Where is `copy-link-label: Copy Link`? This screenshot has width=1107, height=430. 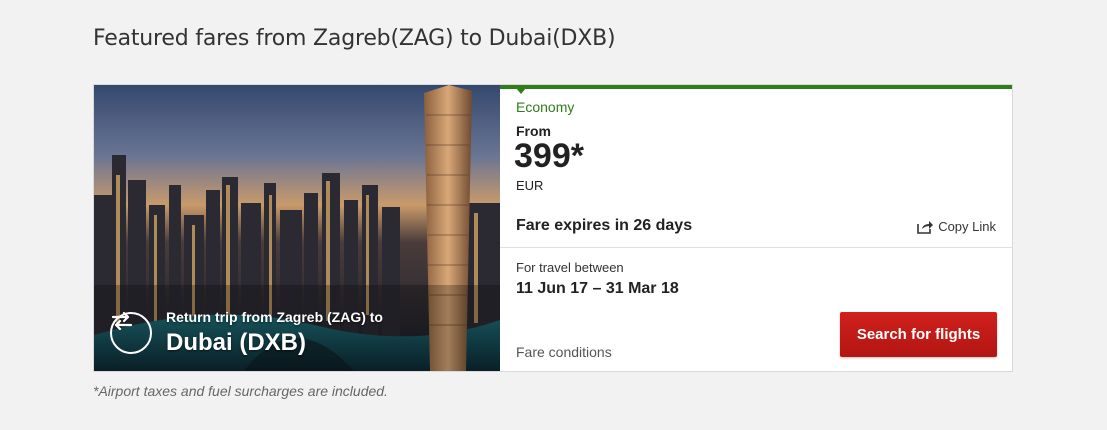 copy-link-label: Copy Link is located at coordinates (967, 226).